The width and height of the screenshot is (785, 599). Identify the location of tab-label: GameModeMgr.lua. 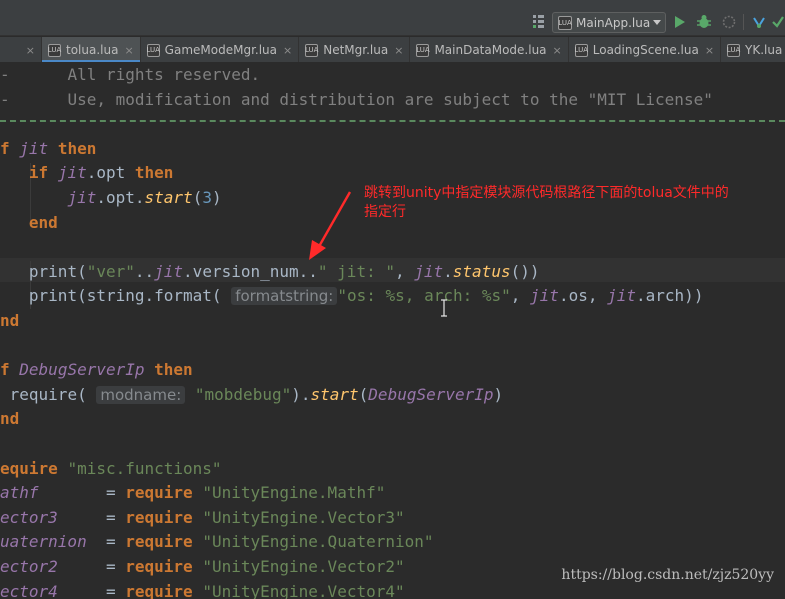
(221, 50).